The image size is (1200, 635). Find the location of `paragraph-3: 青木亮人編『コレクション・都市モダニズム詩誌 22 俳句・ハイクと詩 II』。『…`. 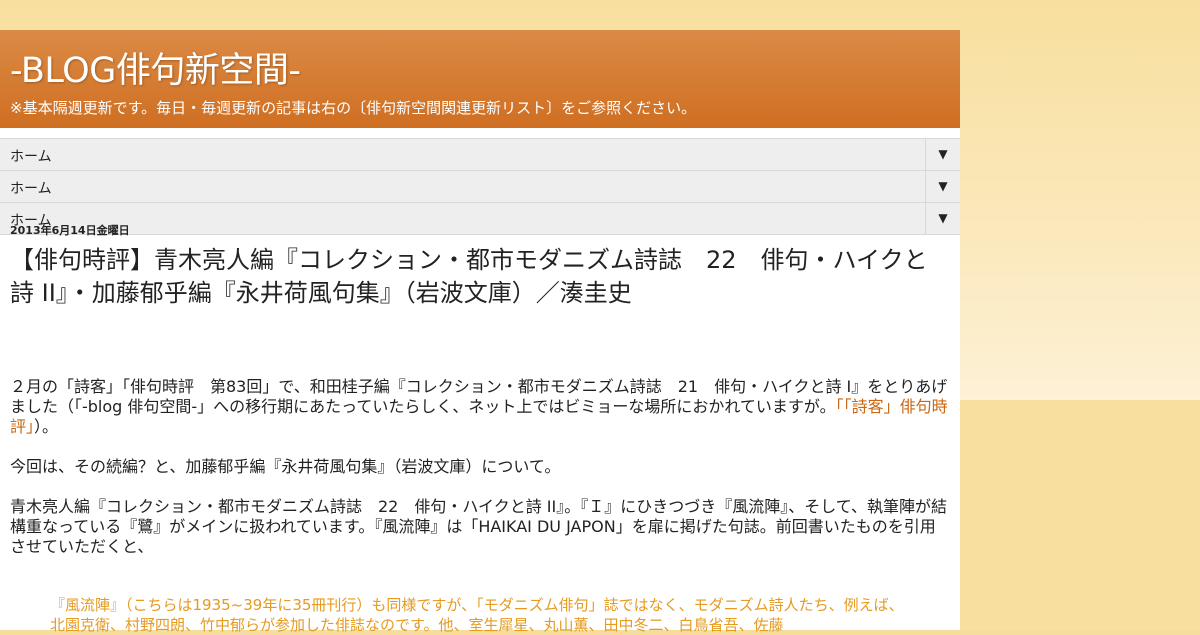

paragraph-3: 青木亮人編『コレクション・都市モダニズム詩誌 22 俳句・ハイクと詩 II』。『… is located at coordinates (478, 526).